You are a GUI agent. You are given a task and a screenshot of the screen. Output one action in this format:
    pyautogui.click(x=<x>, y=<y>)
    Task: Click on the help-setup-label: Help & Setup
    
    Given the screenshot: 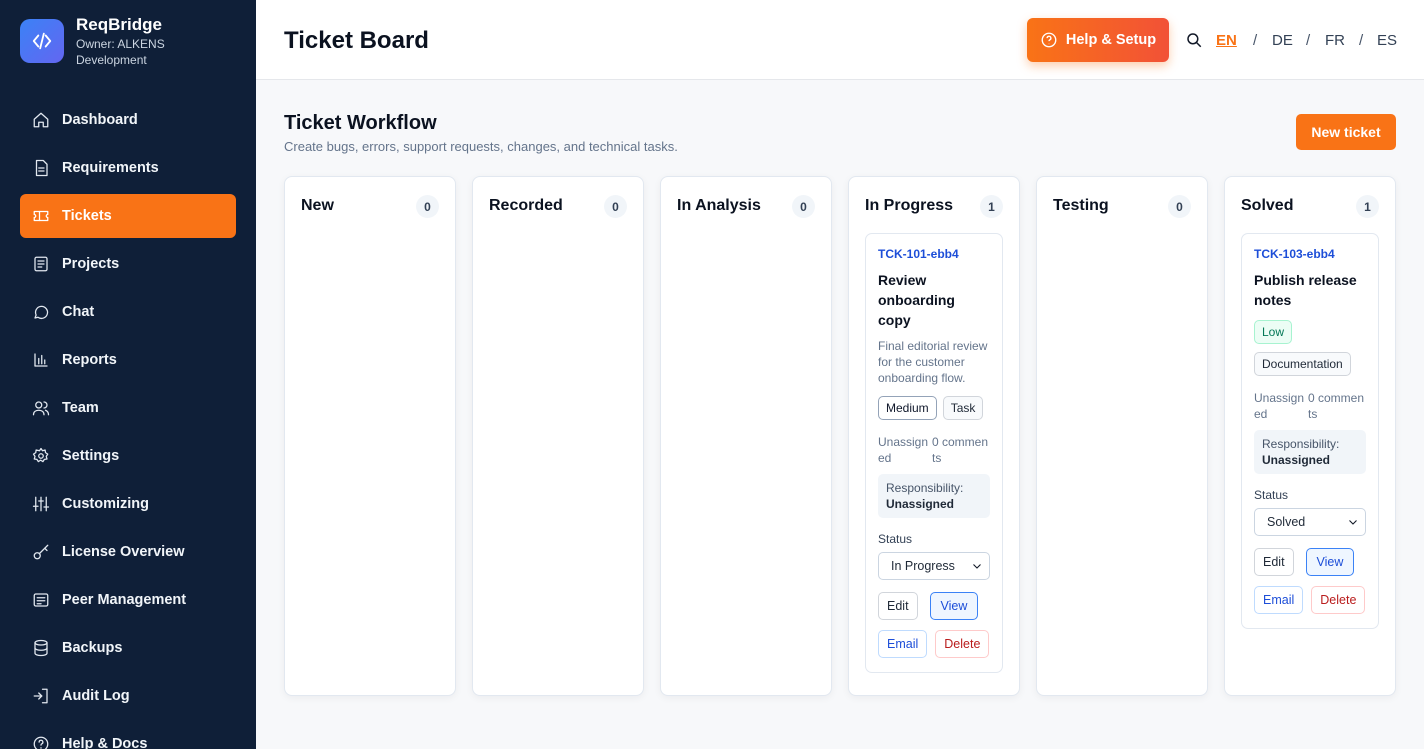 What is the action you would take?
    pyautogui.click(x=1111, y=40)
    